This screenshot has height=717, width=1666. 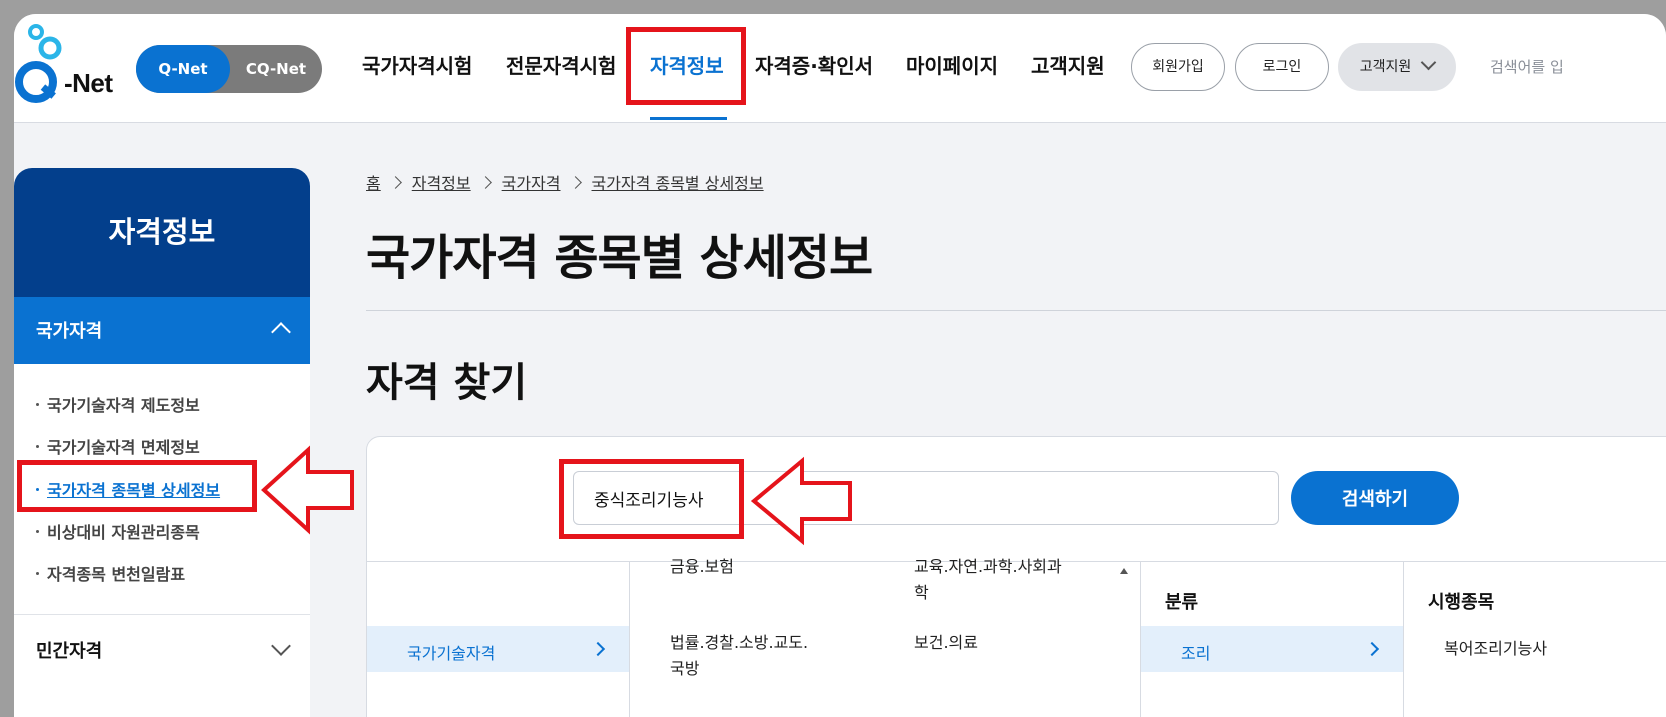 What do you see at coordinates (531, 183) in the screenshot?
I see `breadcrumb-national: 국가자격` at bounding box center [531, 183].